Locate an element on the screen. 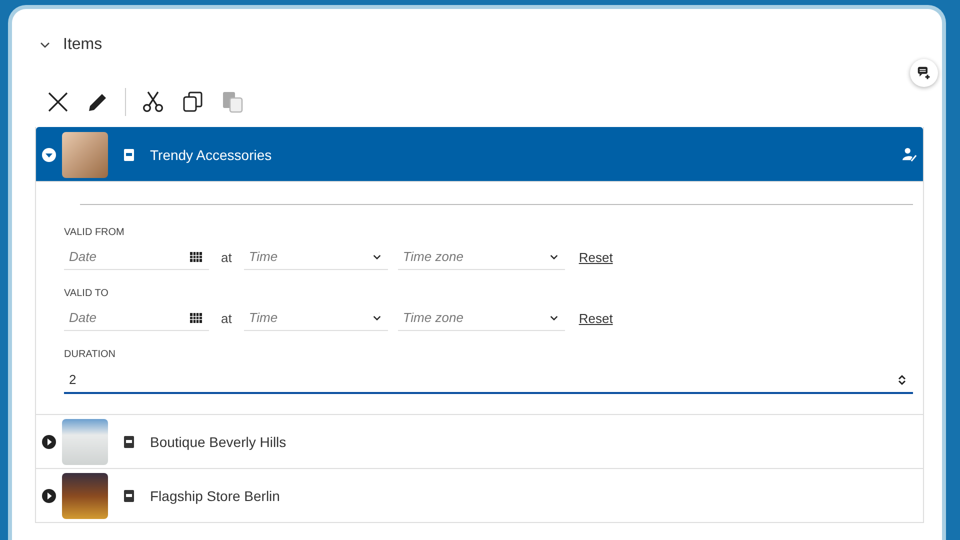  add-comment-icon is located at coordinates (924, 73).